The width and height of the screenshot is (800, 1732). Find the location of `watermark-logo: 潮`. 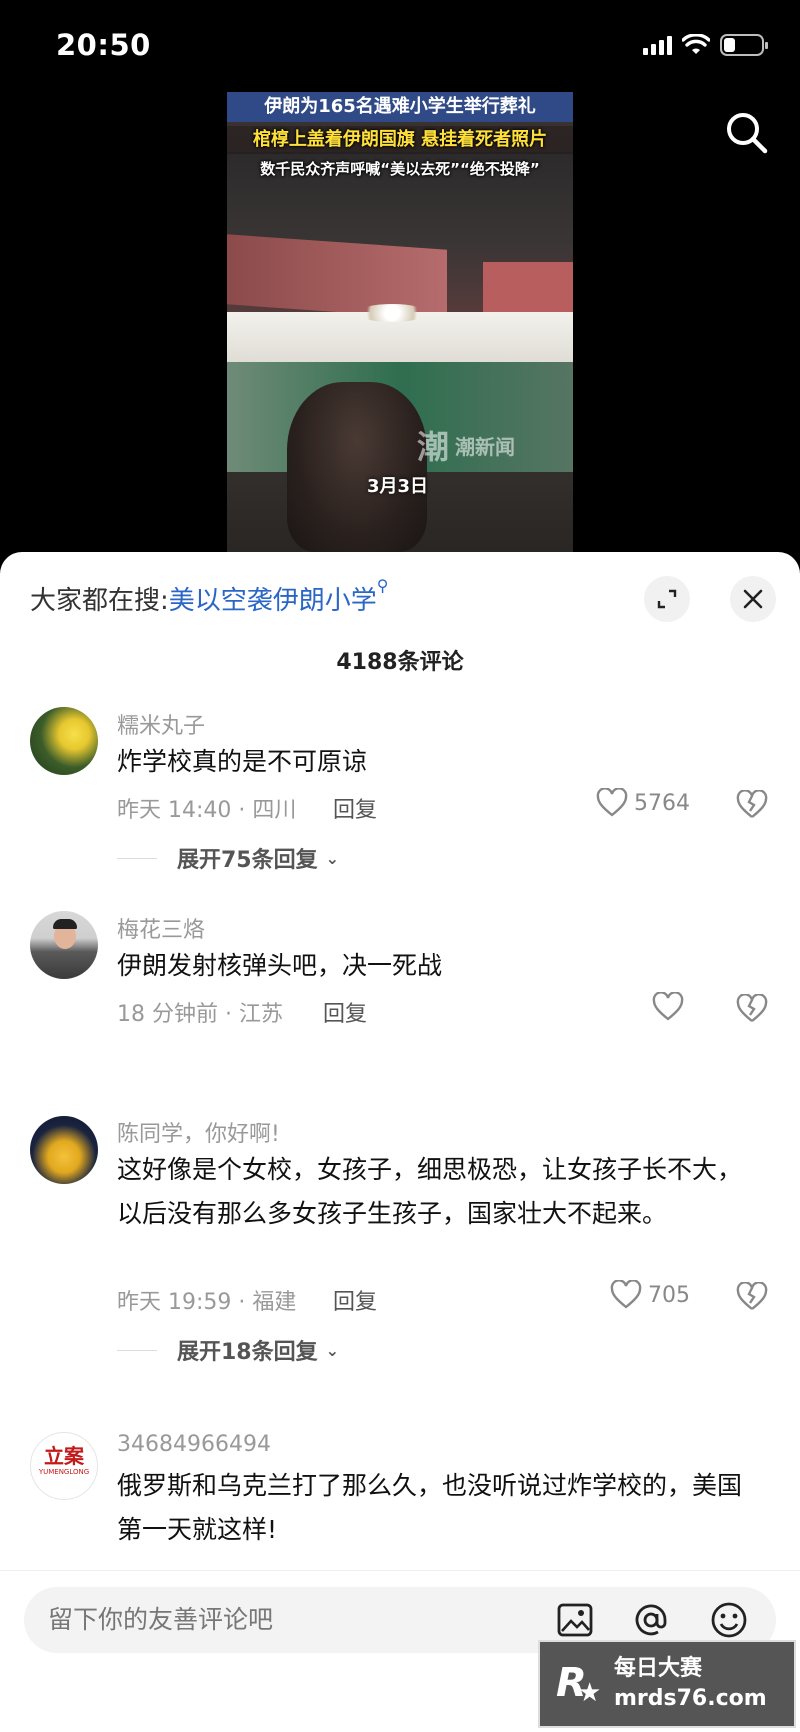

watermark-logo: 潮 is located at coordinates (433, 447).